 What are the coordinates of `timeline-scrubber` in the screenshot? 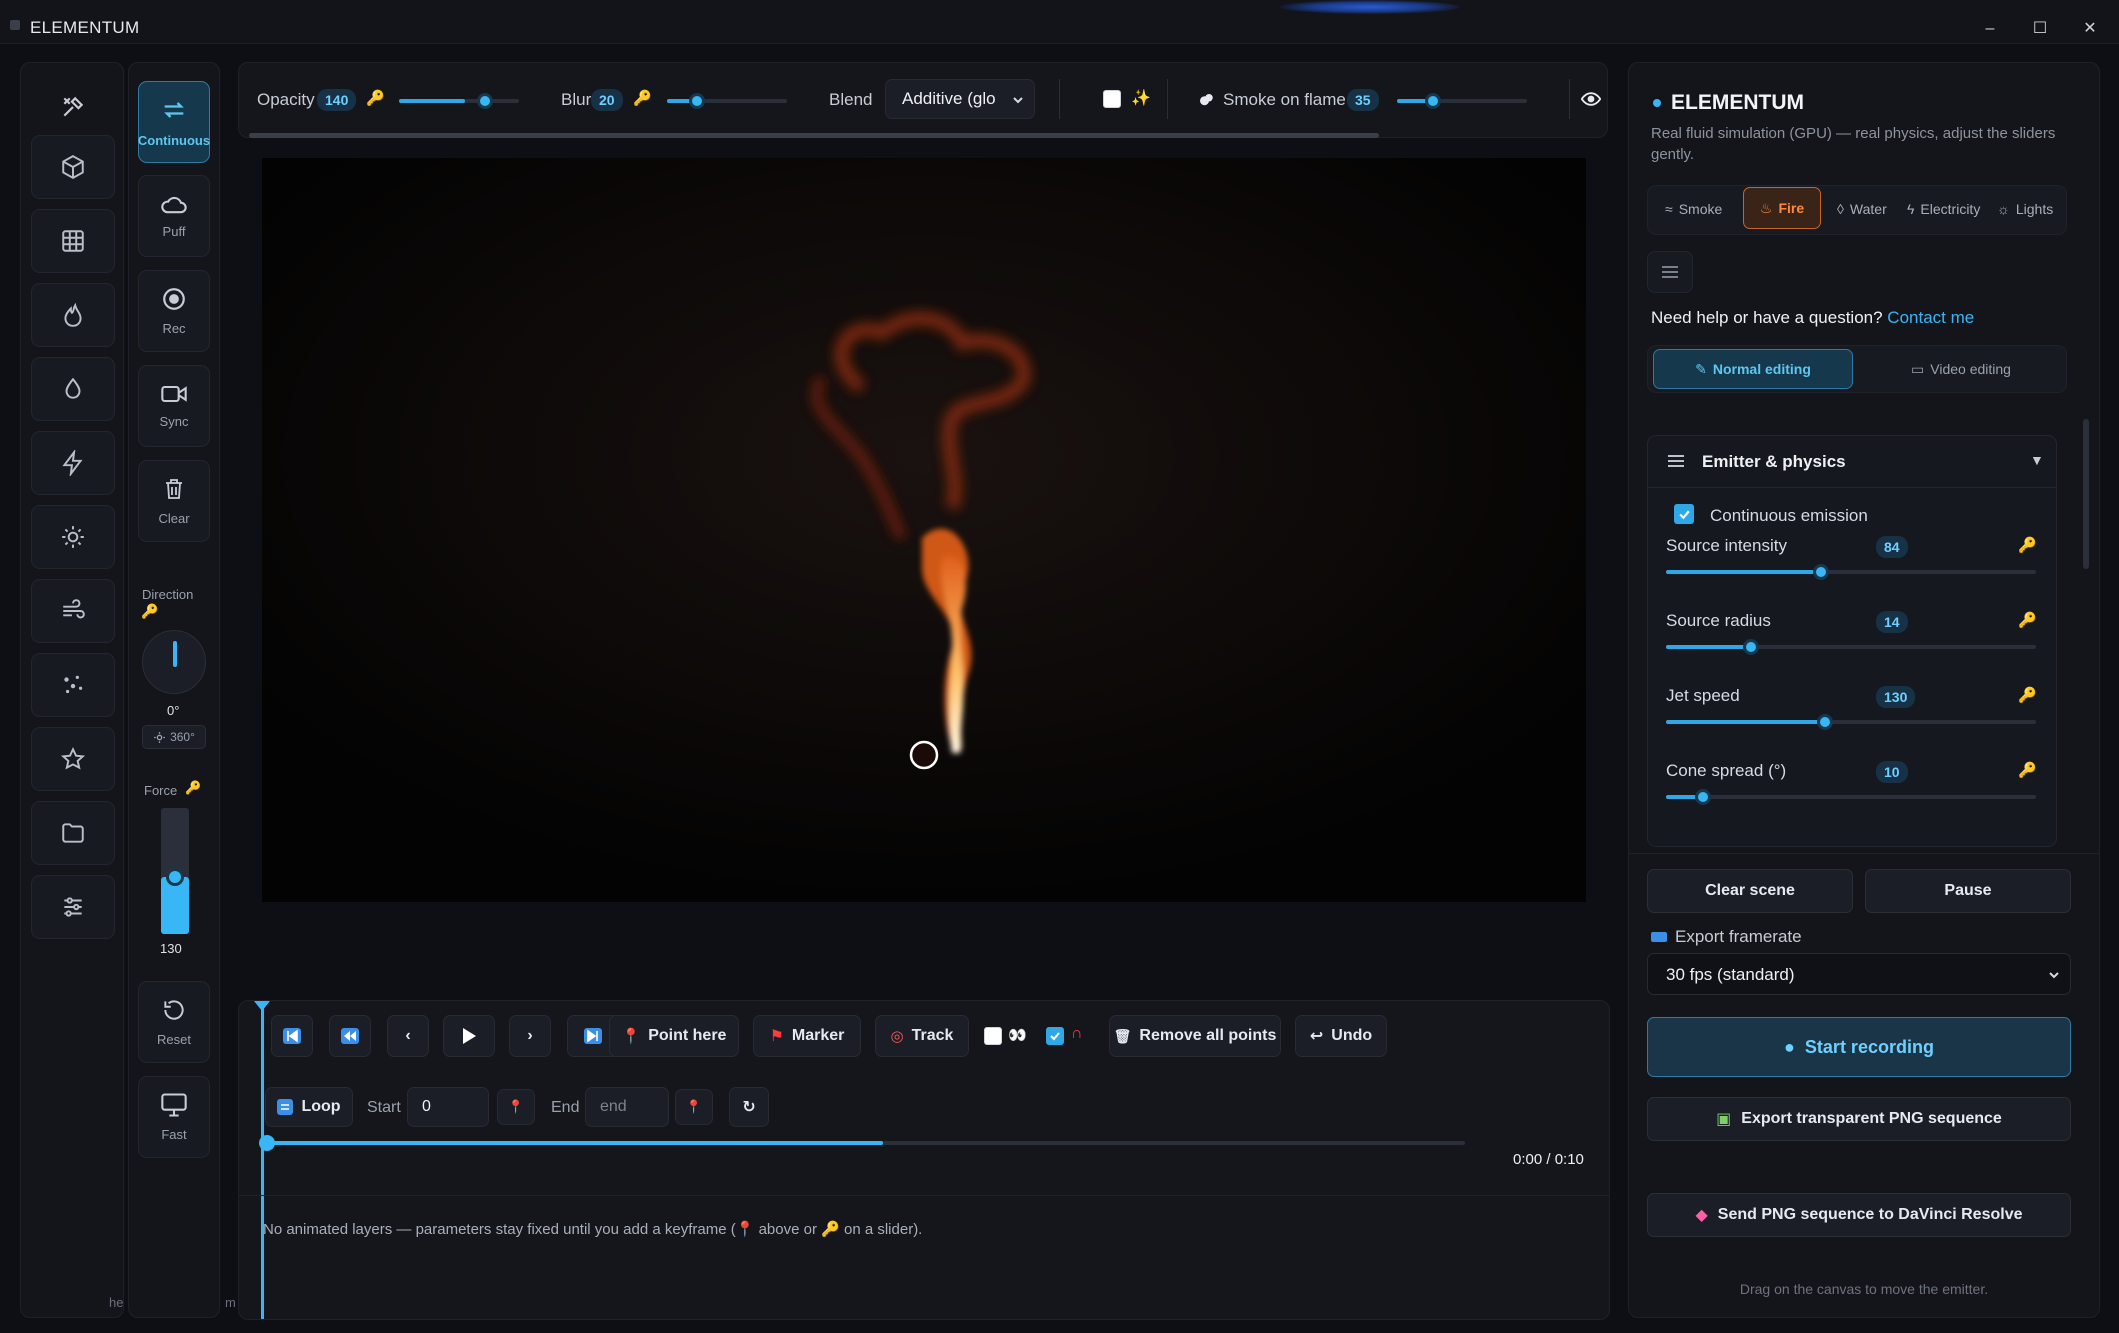 It's located at (862, 1143).